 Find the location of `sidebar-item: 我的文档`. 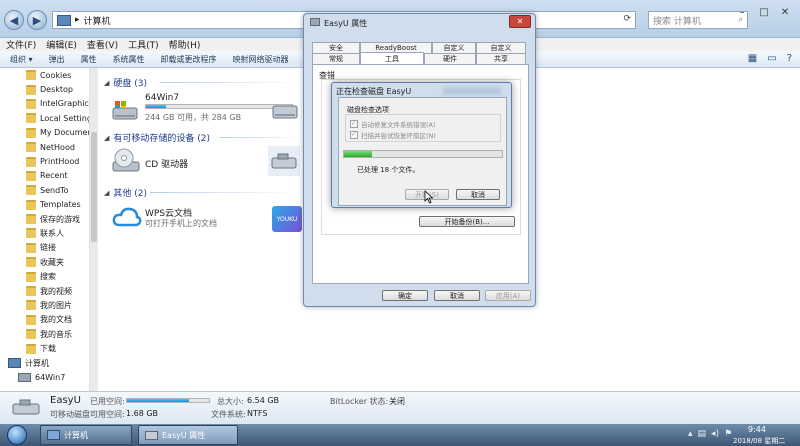

sidebar-item: 我的文档 is located at coordinates (44, 320).